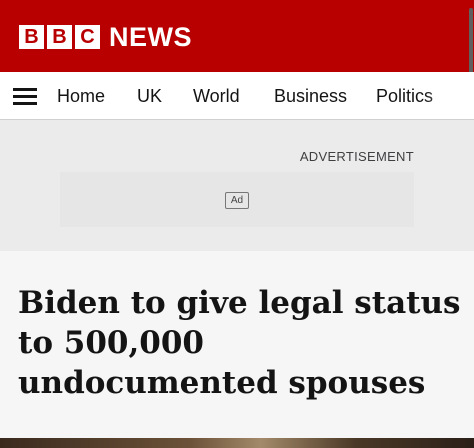 The height and width of the screenshot is (448, 474). I want to click on hero-image, so click(237, 443).